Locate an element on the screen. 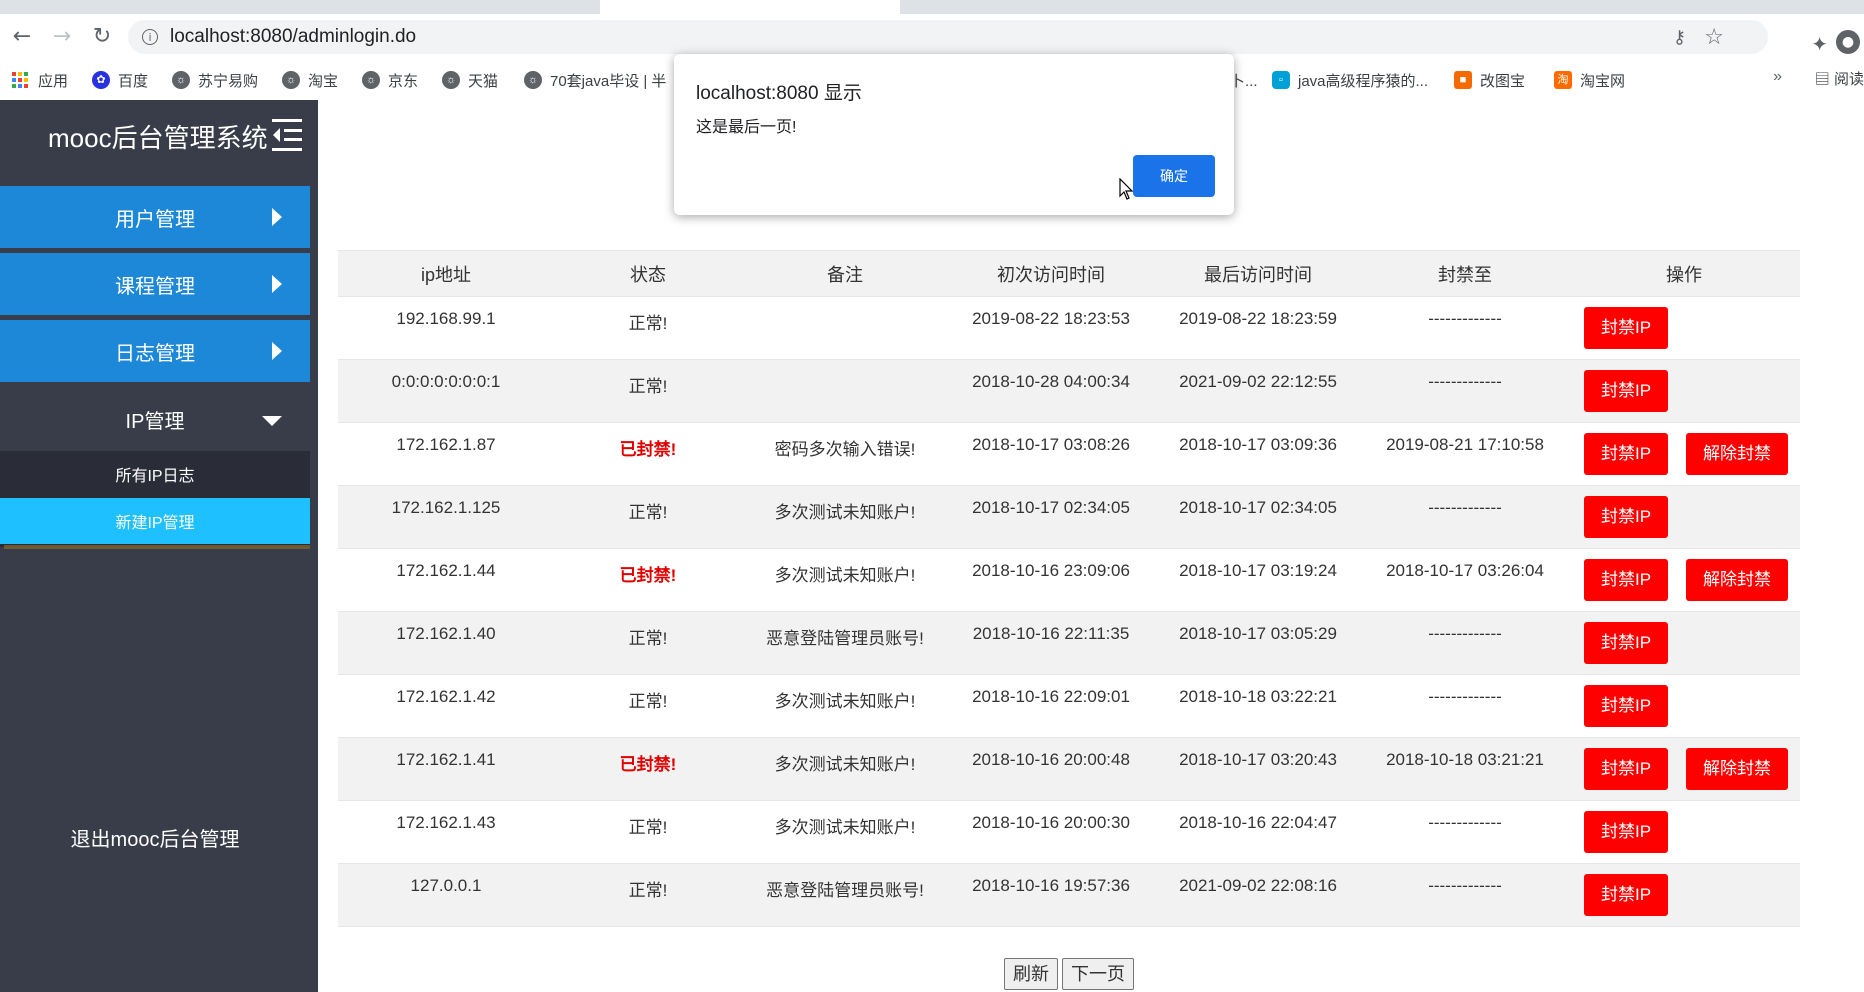  menu-ip-management: IP管理 is located at coordinates (155, 419).